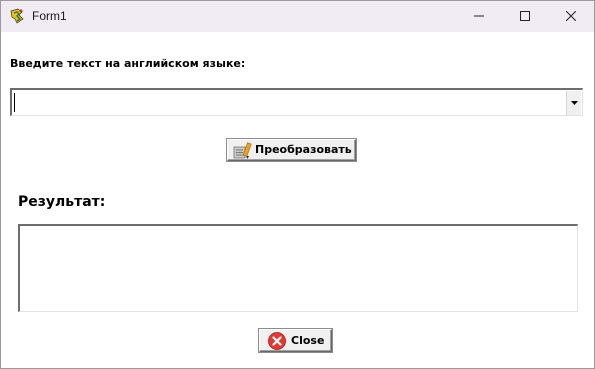  I want to click on maximize-icon, so click(525, 16).